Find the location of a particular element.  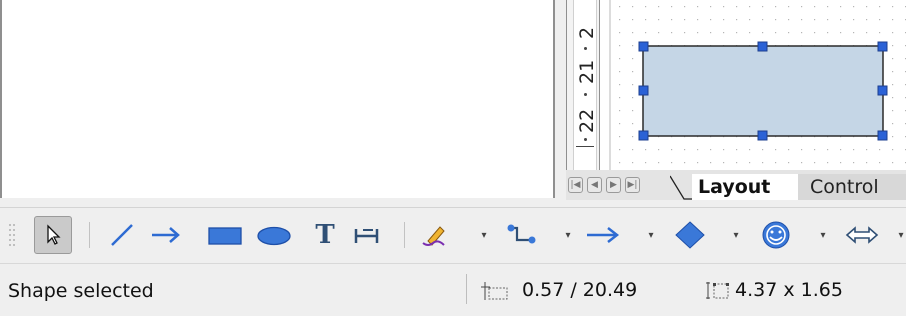

handle-middle-right is located at coordinates (882, 90).